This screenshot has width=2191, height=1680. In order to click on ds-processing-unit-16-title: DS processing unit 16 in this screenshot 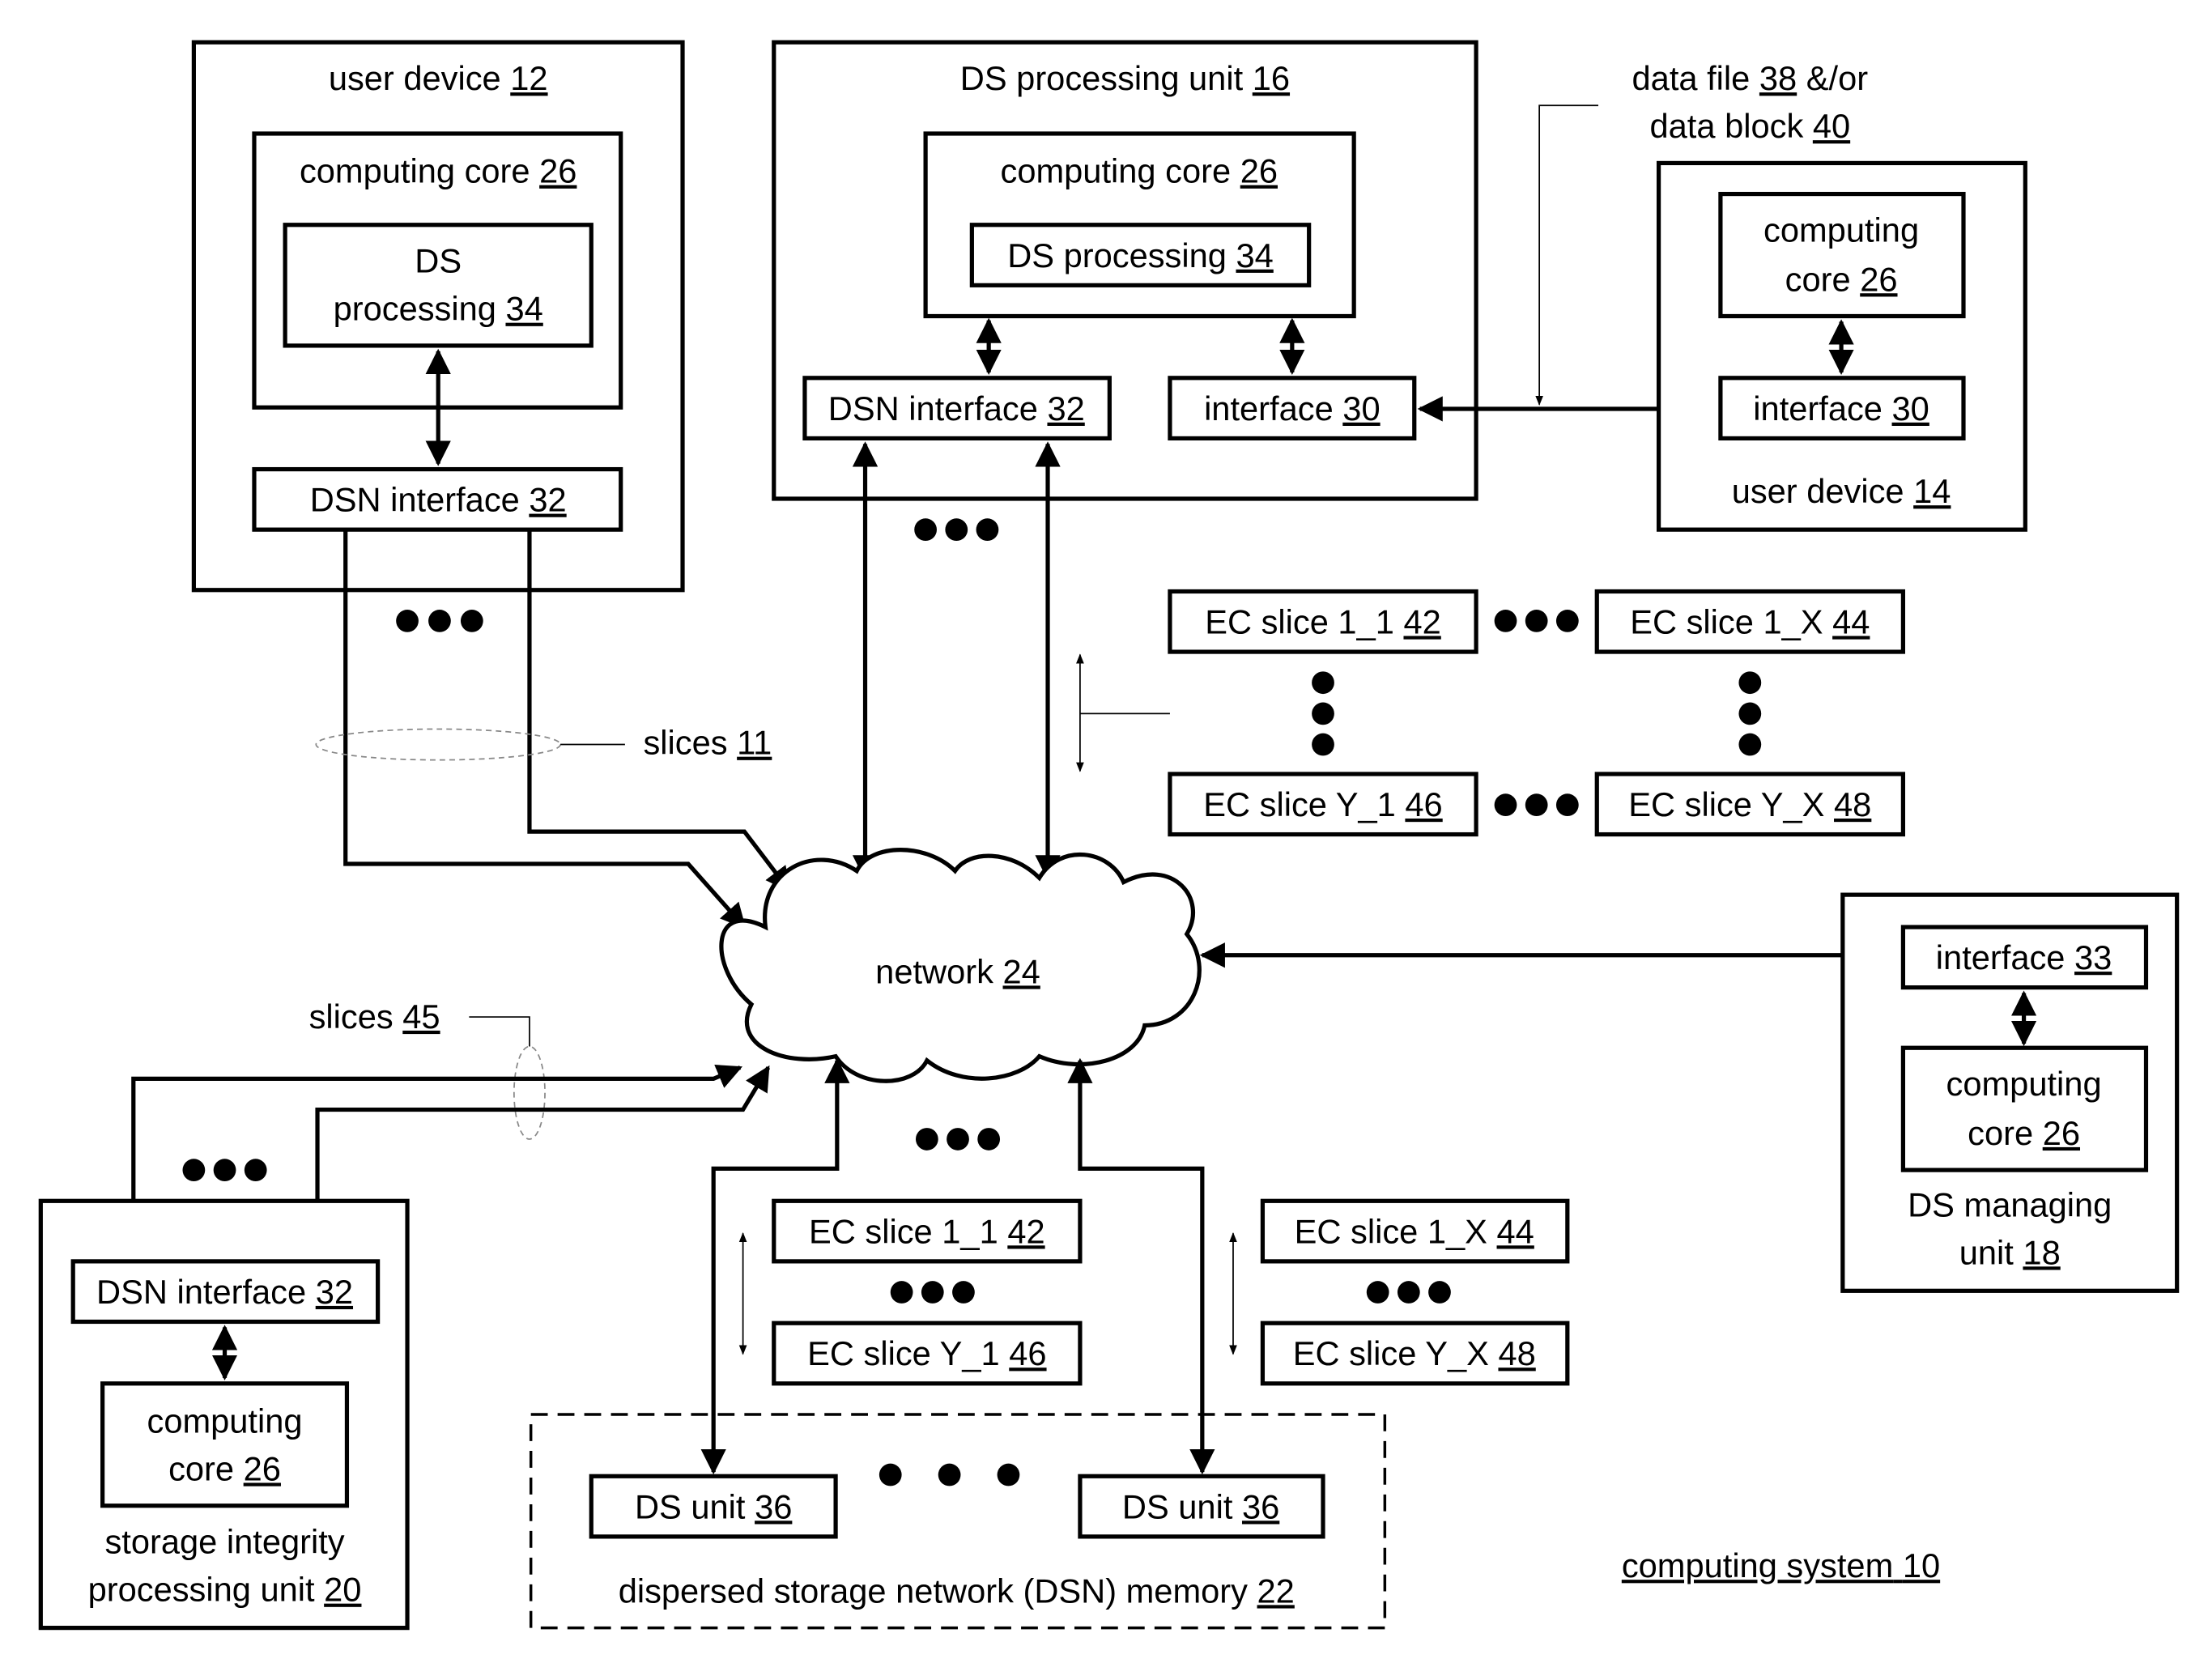, I will do `click(1125, 78)`.